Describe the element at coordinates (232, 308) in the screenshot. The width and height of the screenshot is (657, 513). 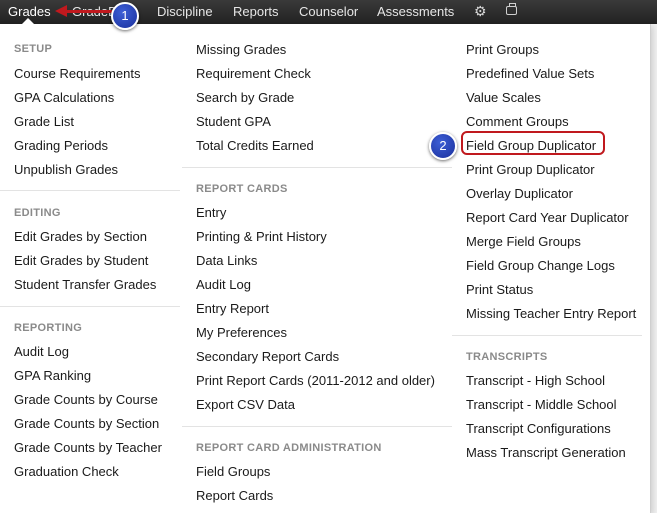
I see `menu-item: Entry Report` at that location.